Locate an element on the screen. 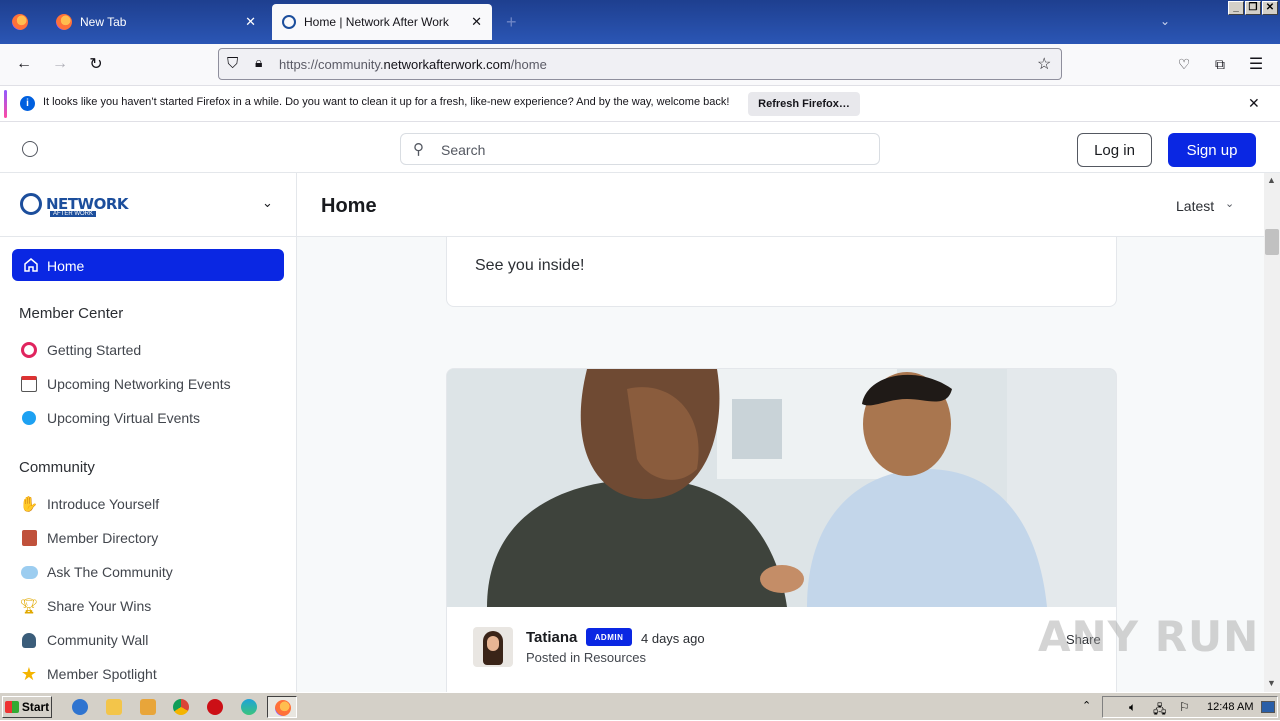 The width and height of the screenshot is (1280, 721). trophy-icon: 🏆︎ is located at coordinates (29, 606).